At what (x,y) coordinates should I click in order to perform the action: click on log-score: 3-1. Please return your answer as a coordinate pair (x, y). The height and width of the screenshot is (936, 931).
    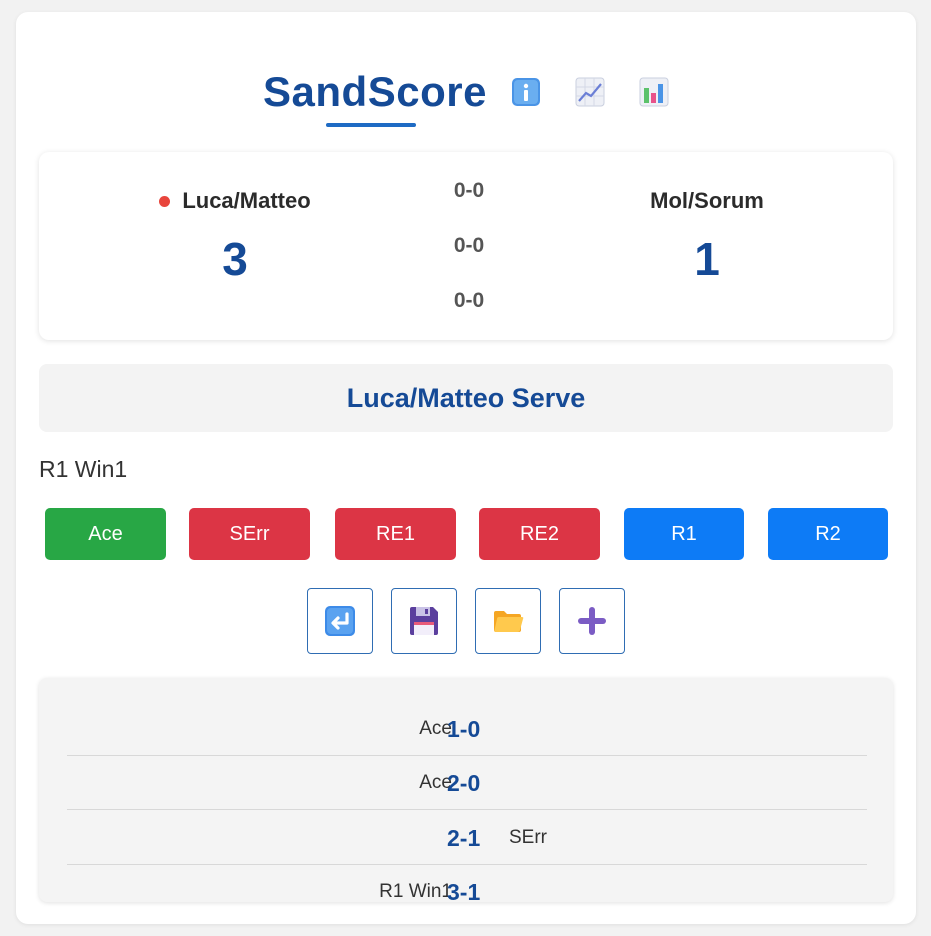
    Looking at the image, I should click on (464, 890).